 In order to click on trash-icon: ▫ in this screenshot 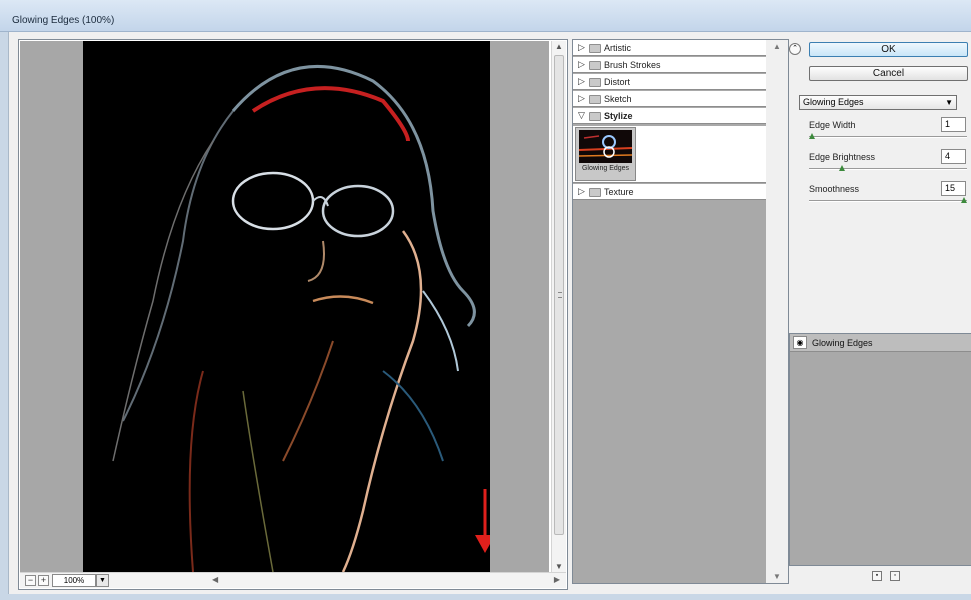, I will do `click(895, 576)`.